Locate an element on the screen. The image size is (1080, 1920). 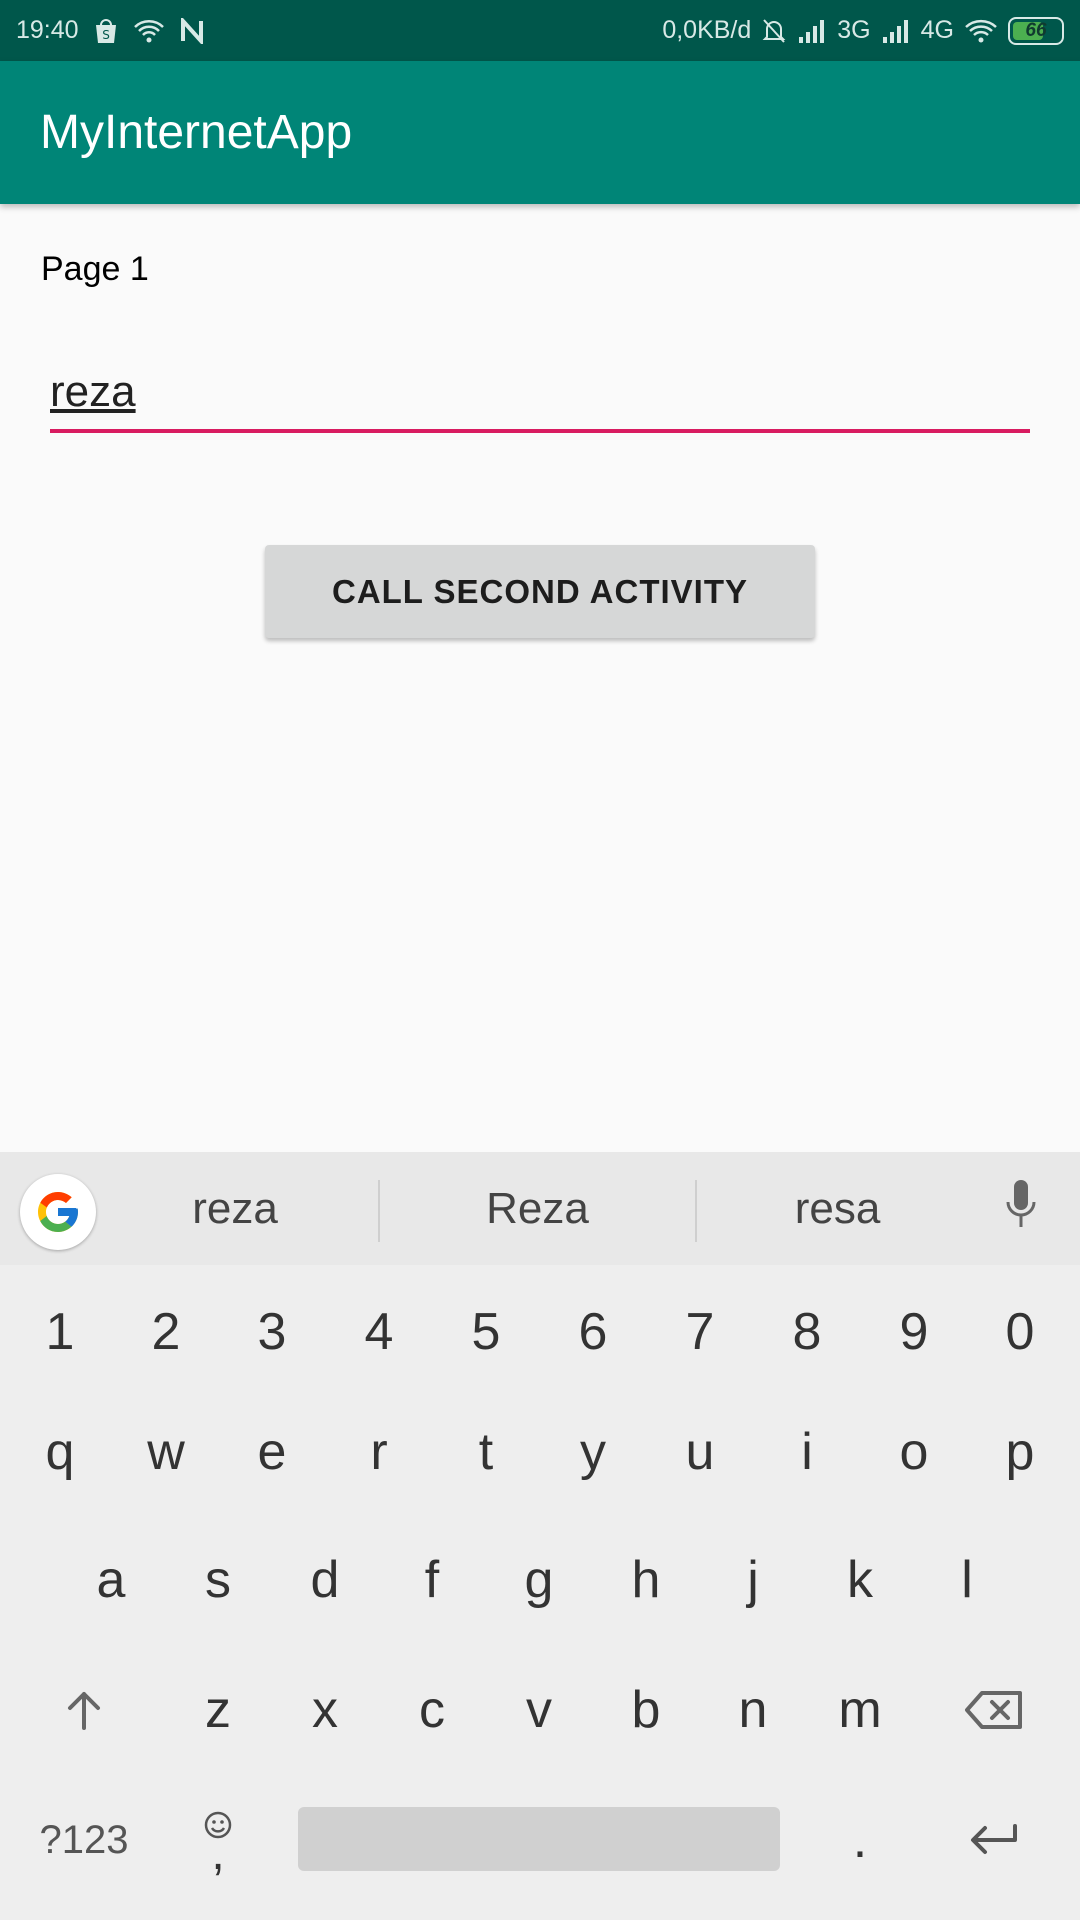
key-p: p is located at coordinates (1020, 1452).